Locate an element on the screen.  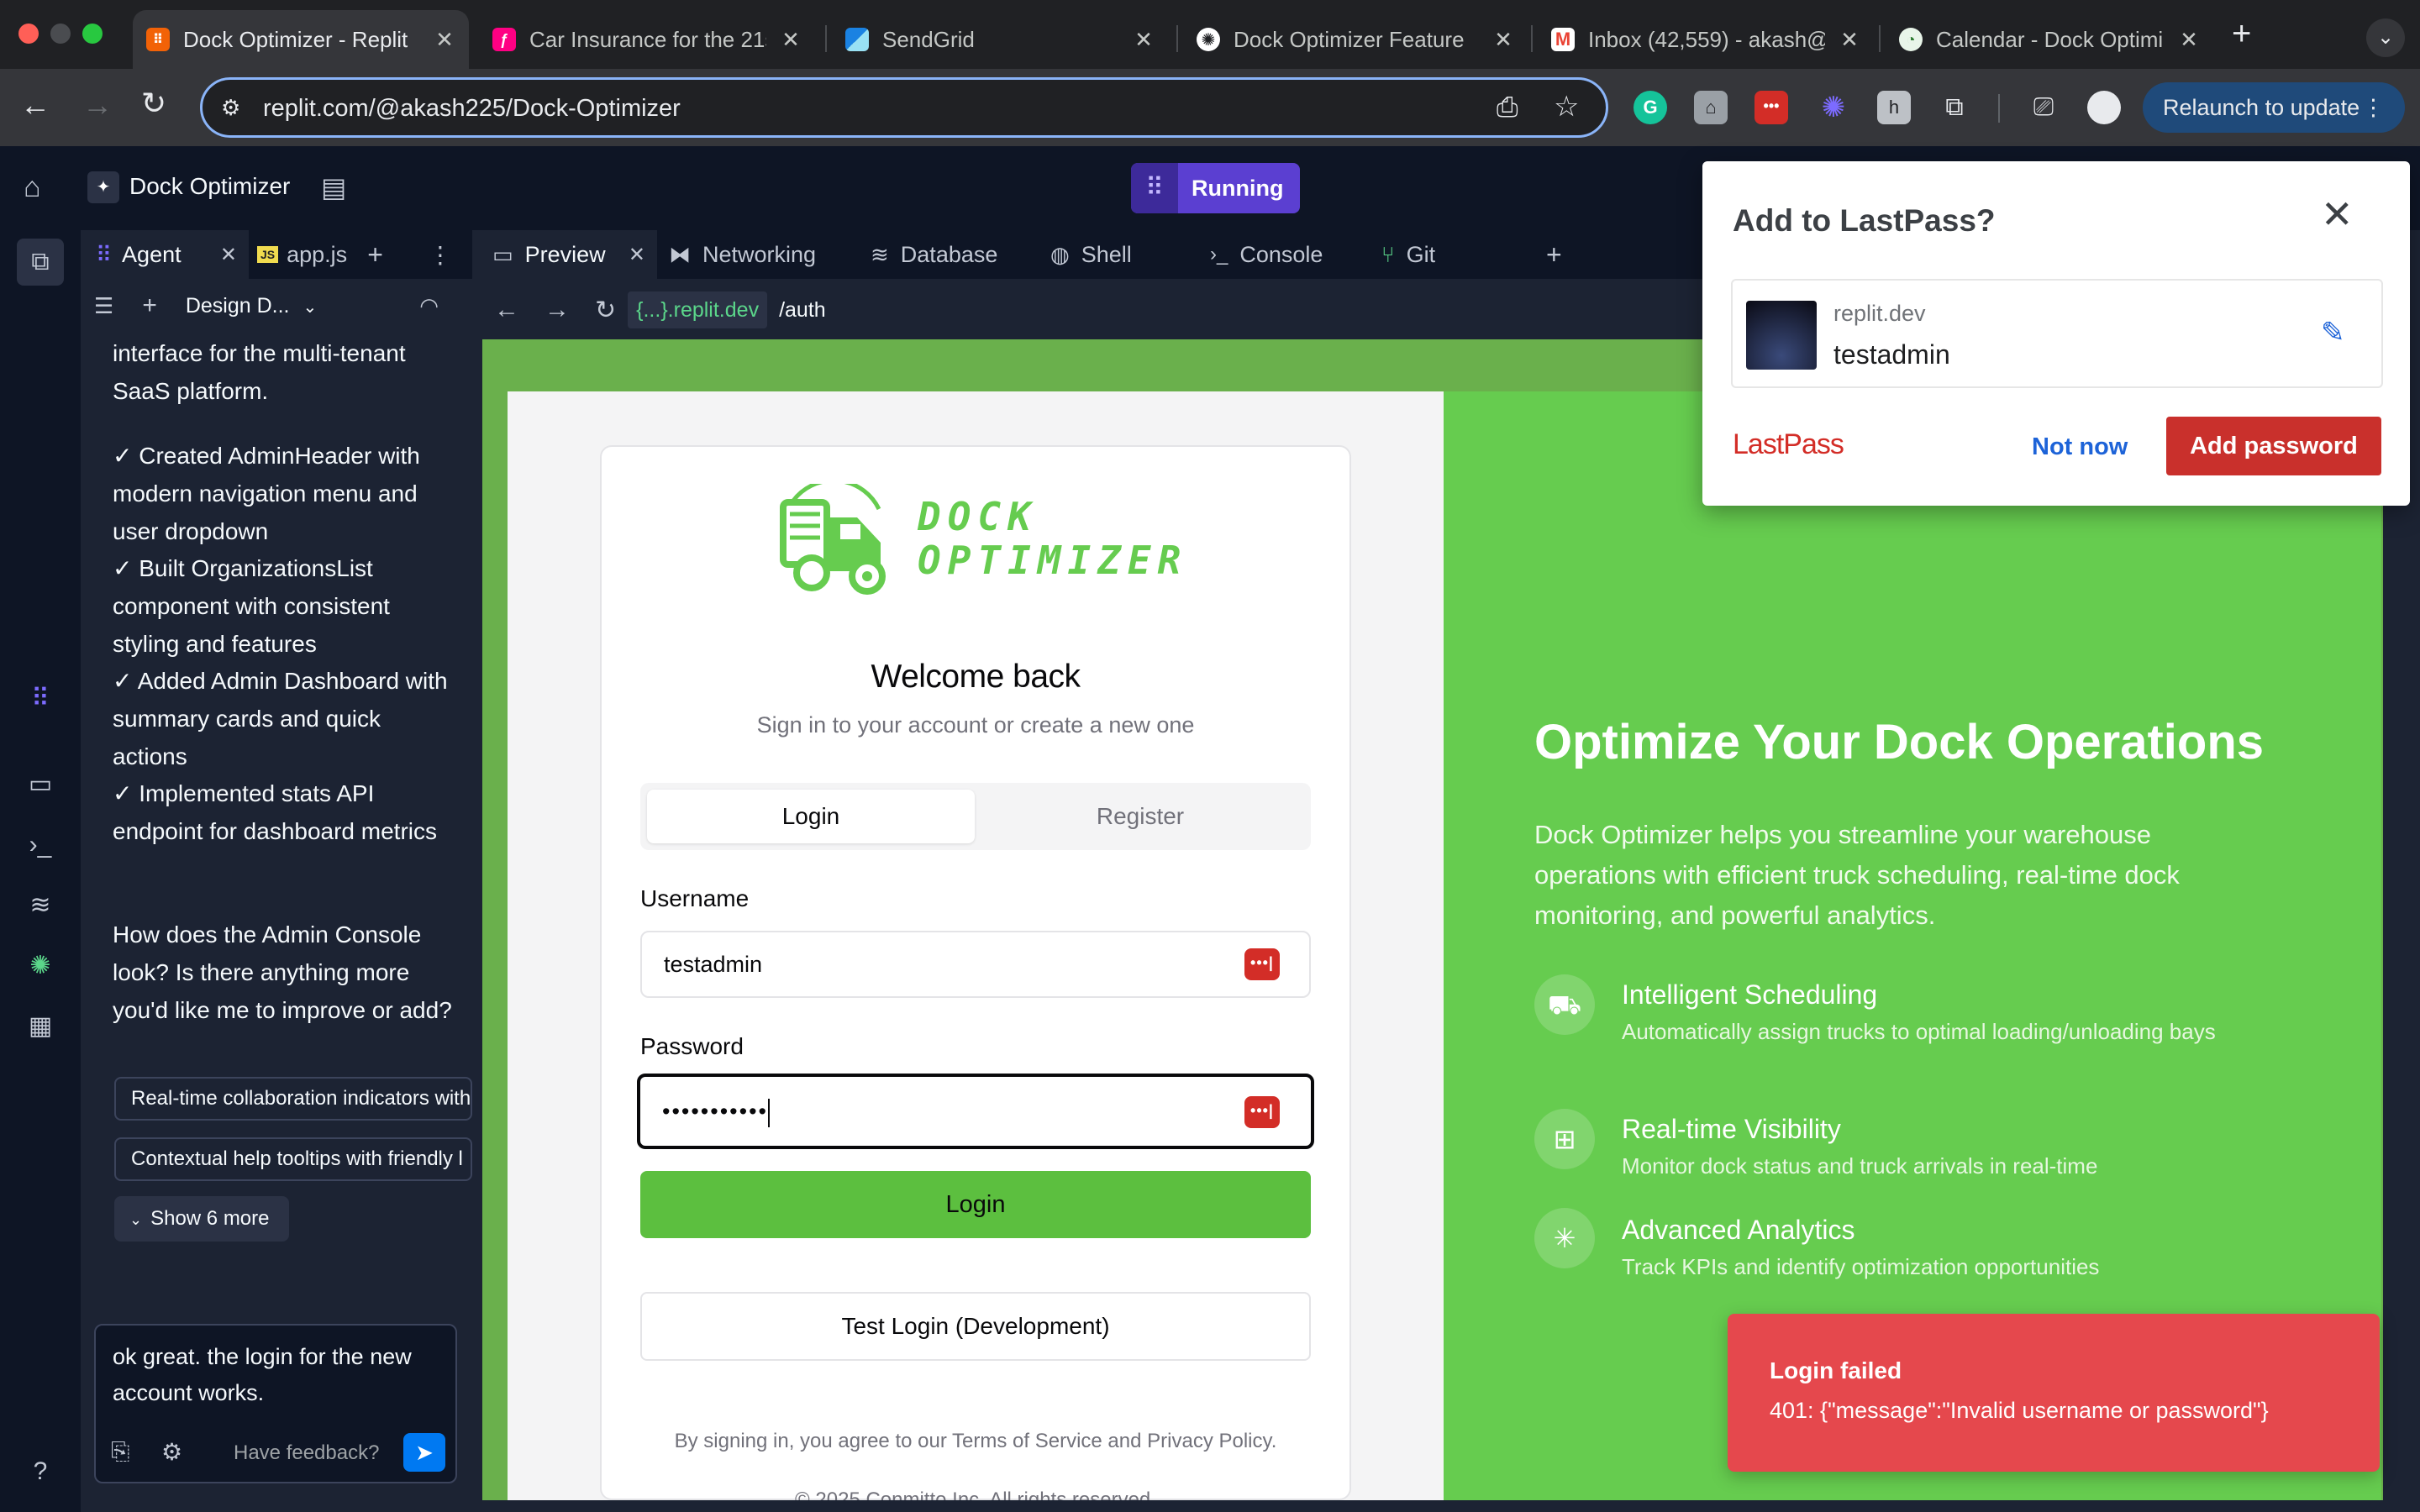
tab-preview: ▭ Preview ✕ is located at coordinates (569, 254).